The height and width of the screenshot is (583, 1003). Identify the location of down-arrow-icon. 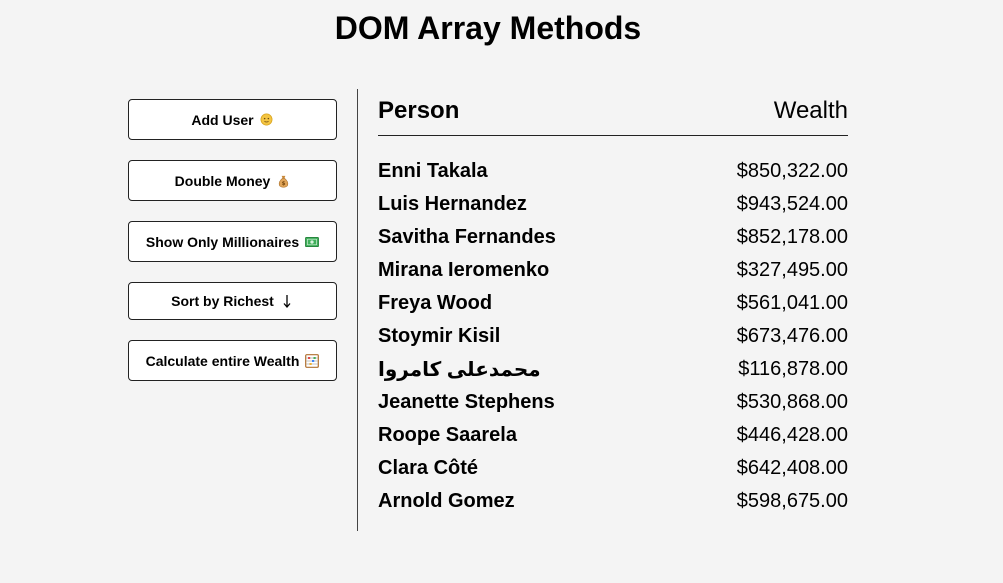
(287, 301).